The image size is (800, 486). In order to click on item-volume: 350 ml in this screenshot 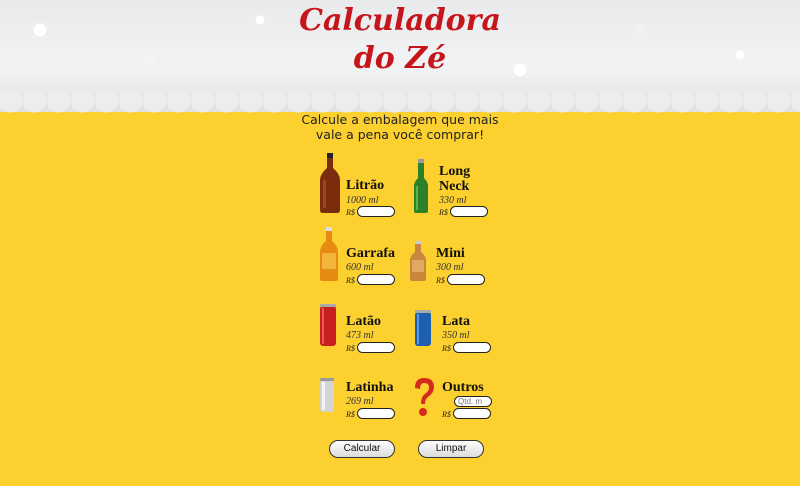, I will do `click(456, 335)`.